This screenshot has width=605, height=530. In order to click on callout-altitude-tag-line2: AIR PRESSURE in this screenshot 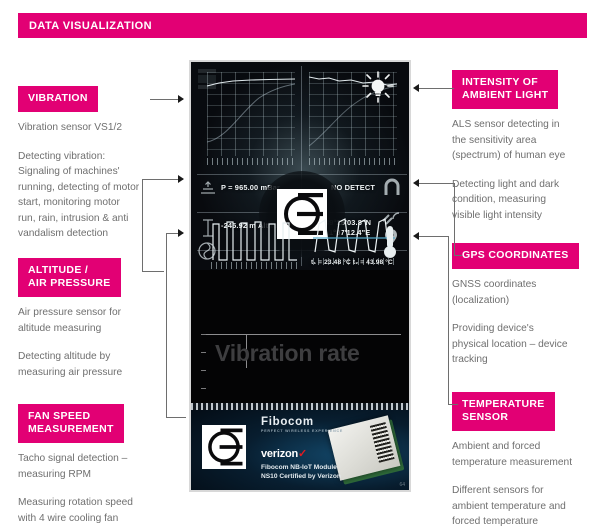, I will do `click(69, 283)`.